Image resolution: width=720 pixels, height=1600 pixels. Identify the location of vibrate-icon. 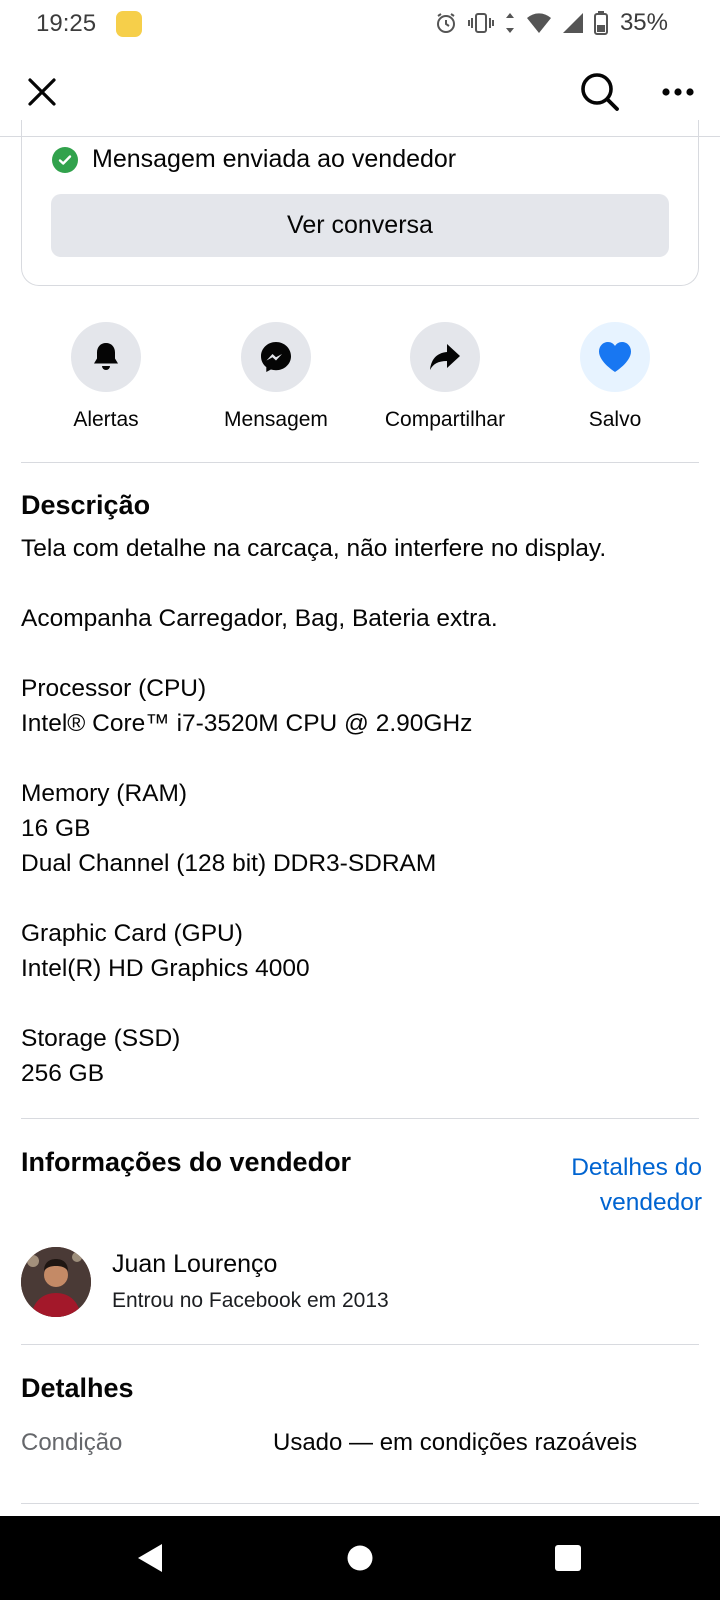
(480, 23).